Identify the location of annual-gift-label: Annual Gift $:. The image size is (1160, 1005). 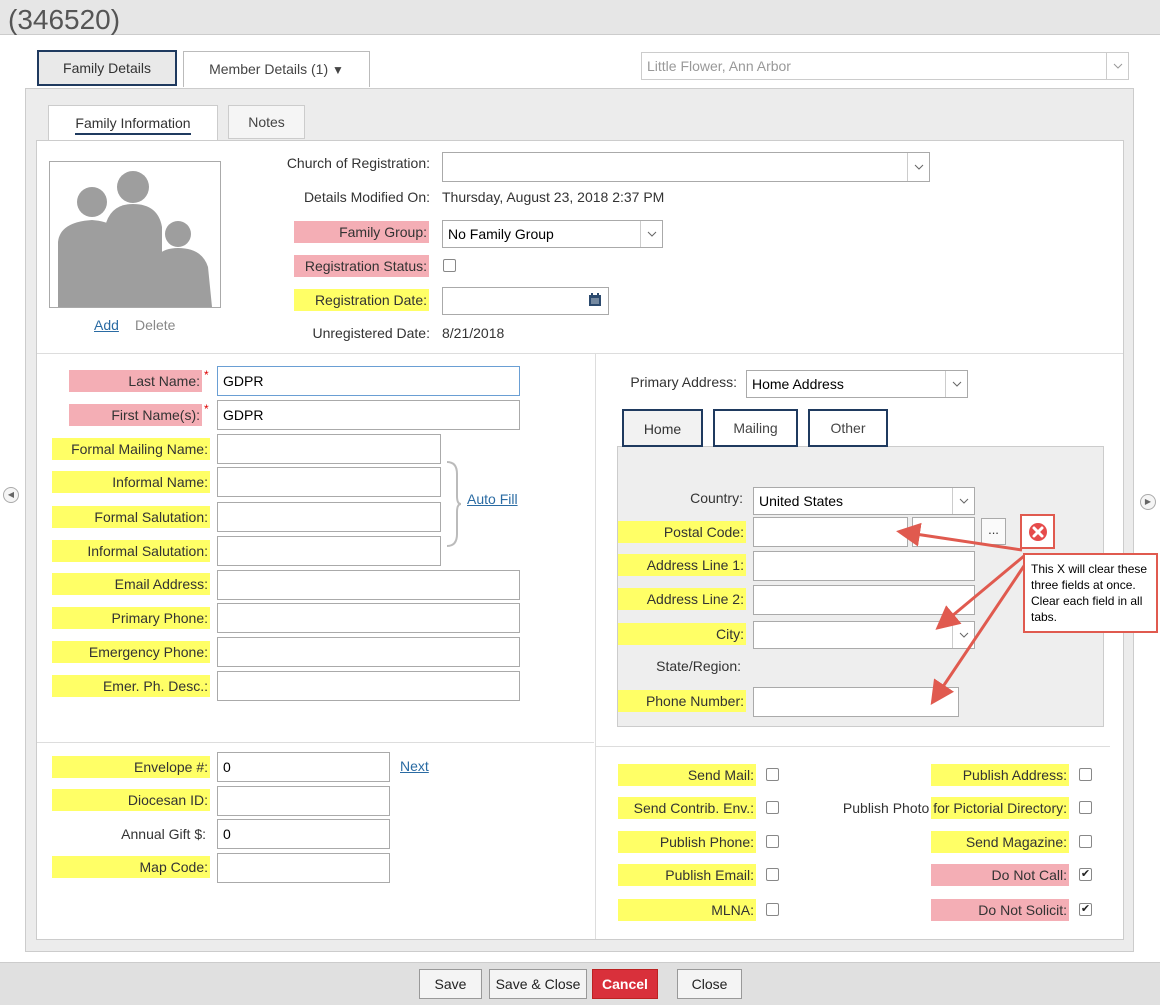
(163, 834).